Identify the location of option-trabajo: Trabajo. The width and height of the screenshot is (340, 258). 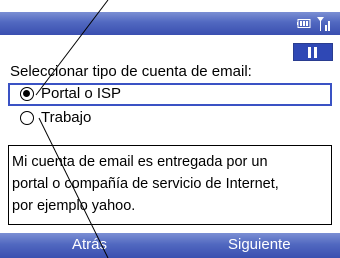
(170, 118).